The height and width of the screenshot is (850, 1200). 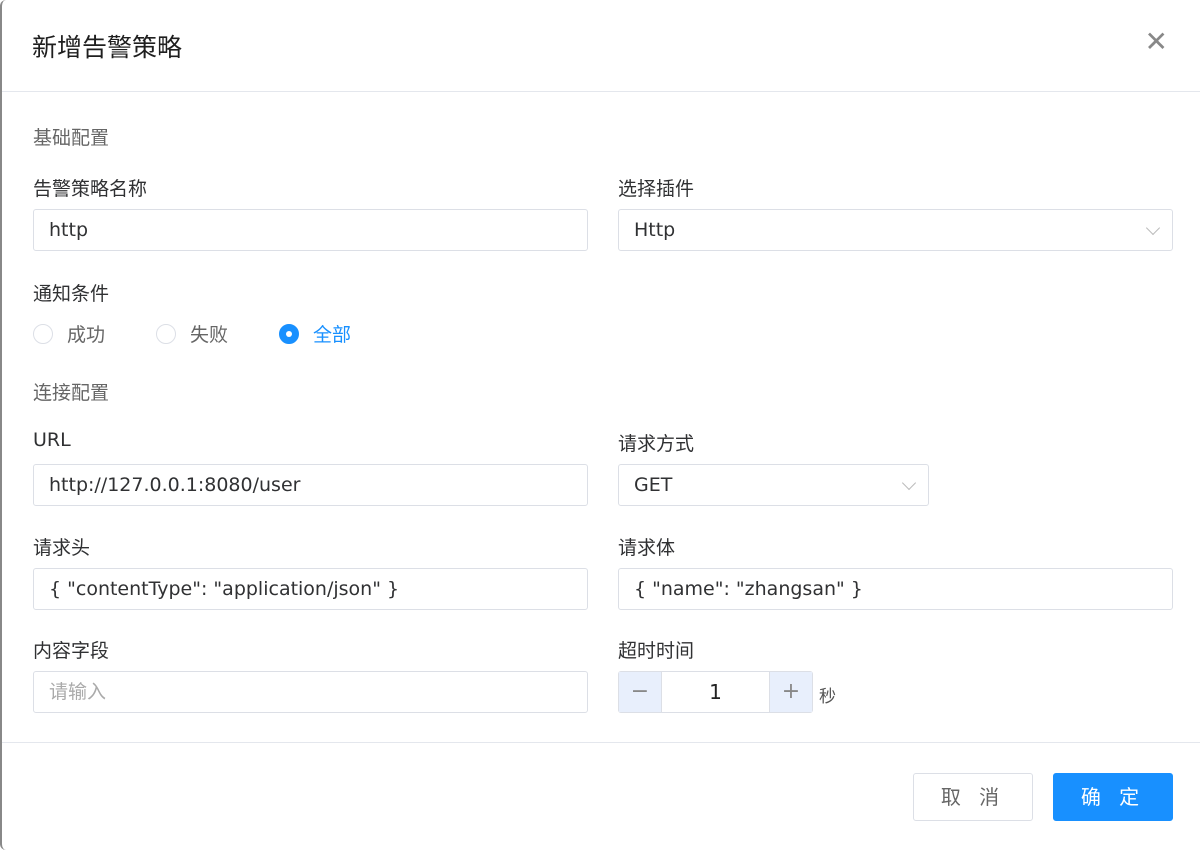 What do you see at coordinates (601, 742) in the screenshot?
I see `dialog-footer-divider` at bounding box center [601, 742].